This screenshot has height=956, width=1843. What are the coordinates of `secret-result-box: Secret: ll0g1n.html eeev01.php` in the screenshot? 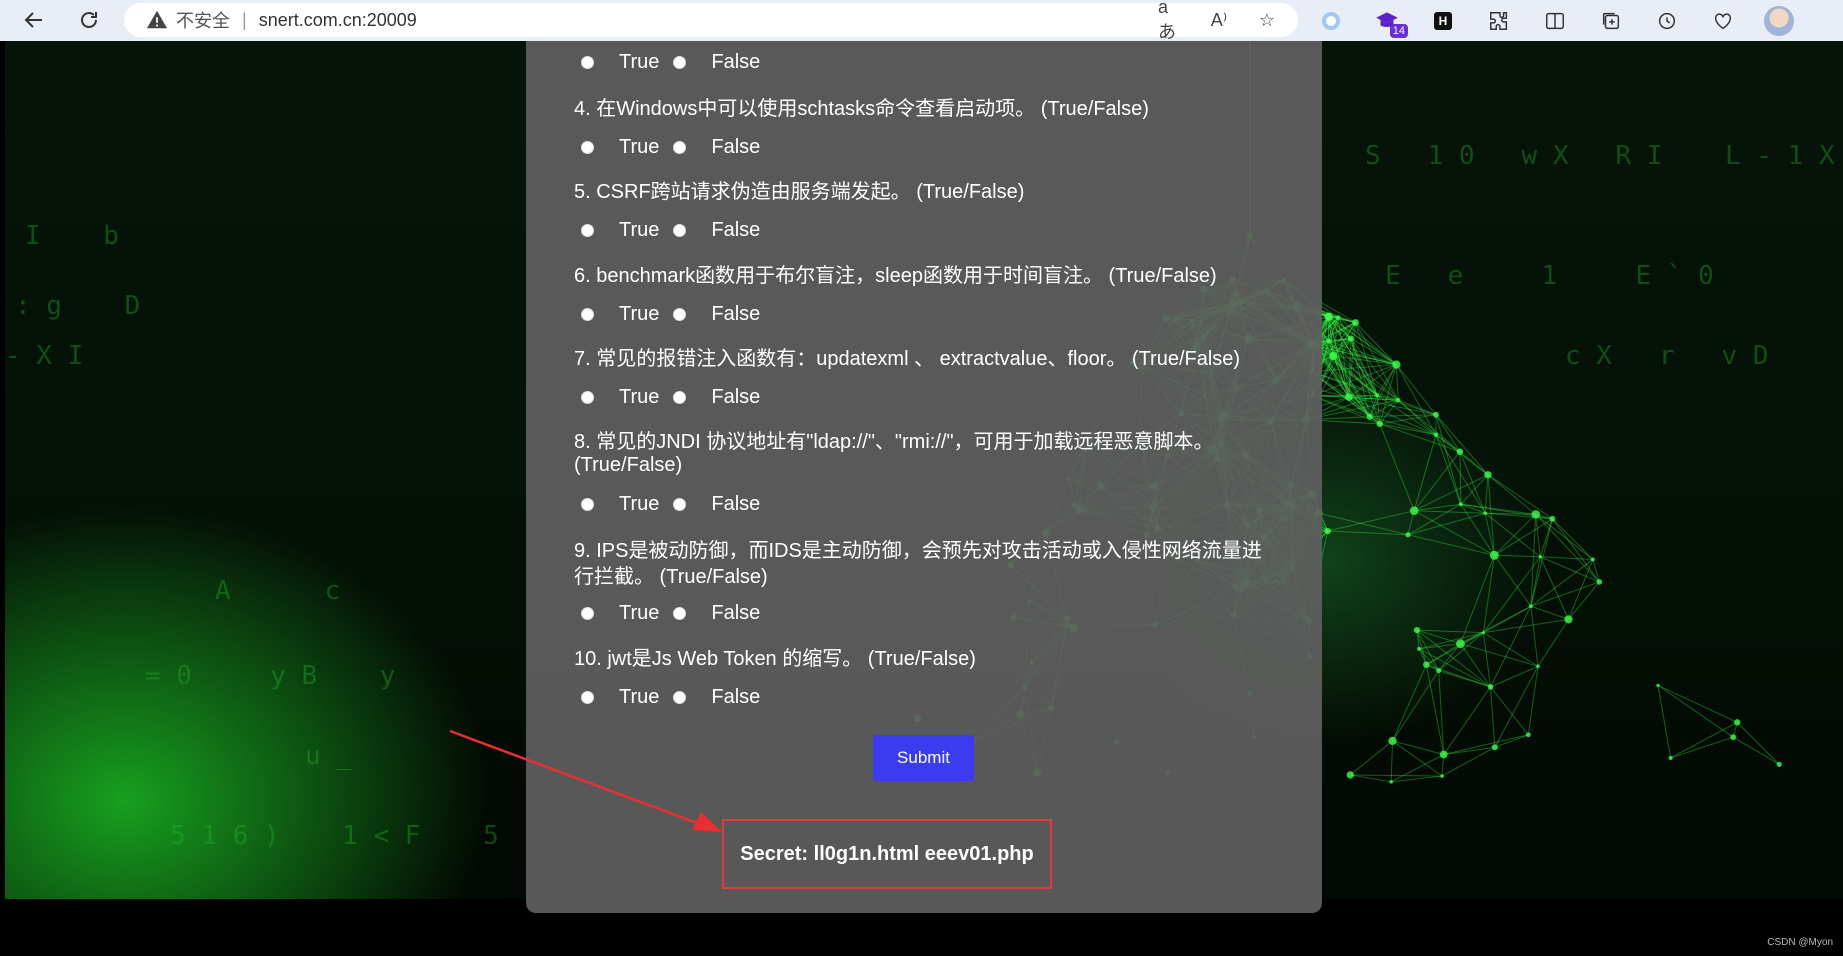 It's located at (887, 854).